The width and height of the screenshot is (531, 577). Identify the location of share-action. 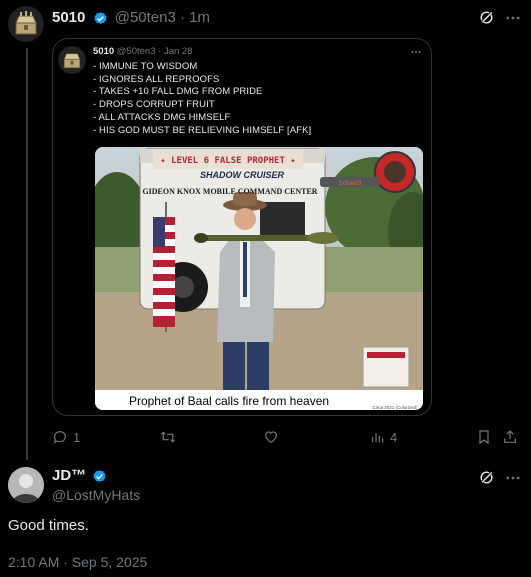
(510, 437).